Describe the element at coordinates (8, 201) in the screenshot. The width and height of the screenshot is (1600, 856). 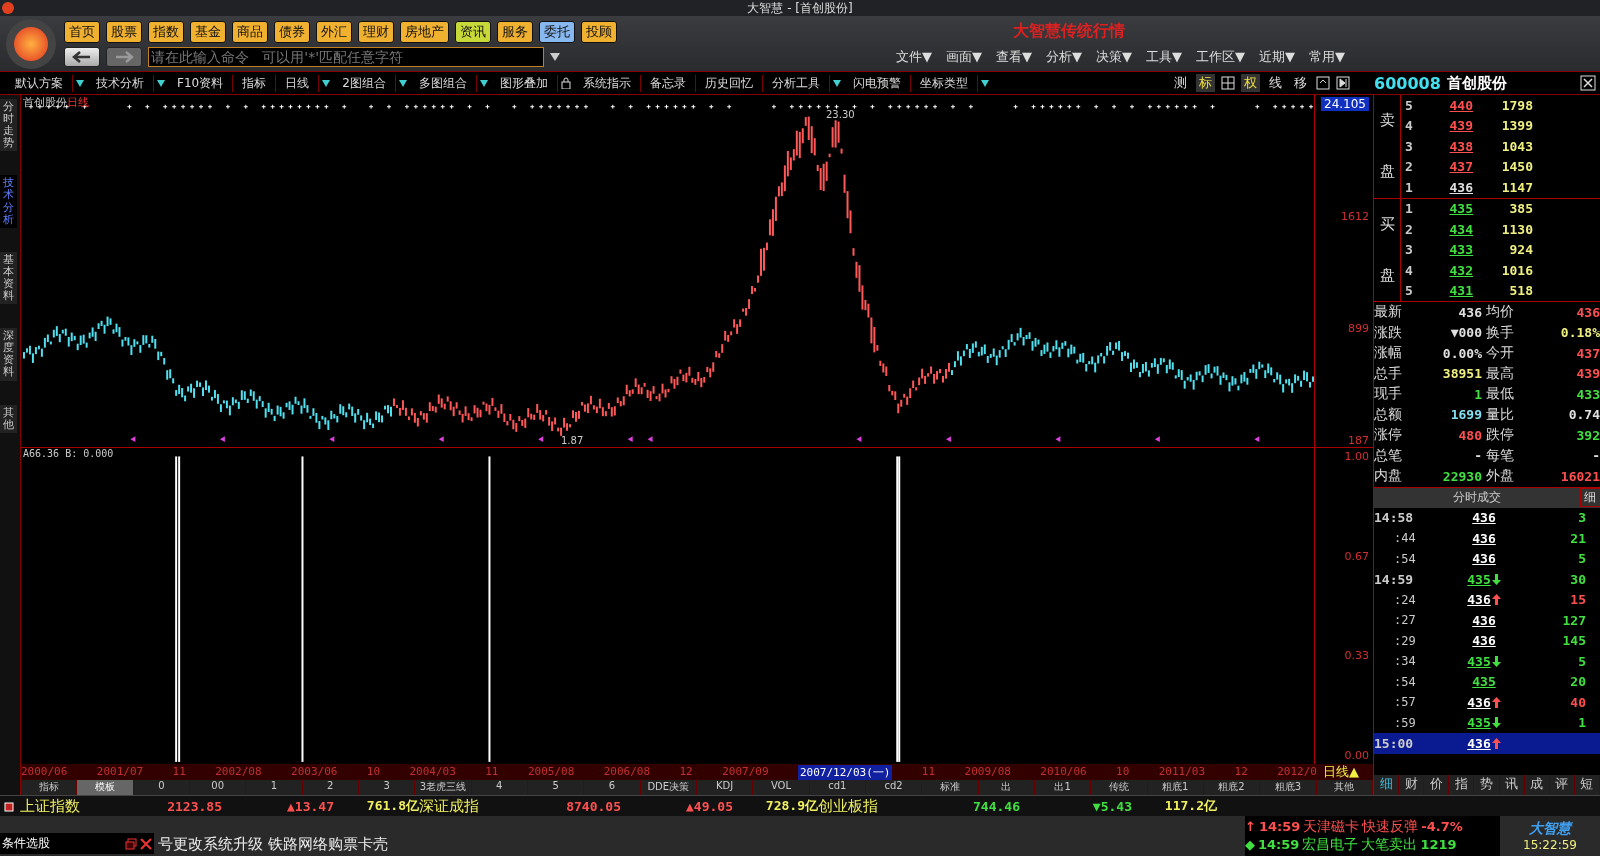
I see `side-tab: 技术分析` at that location.